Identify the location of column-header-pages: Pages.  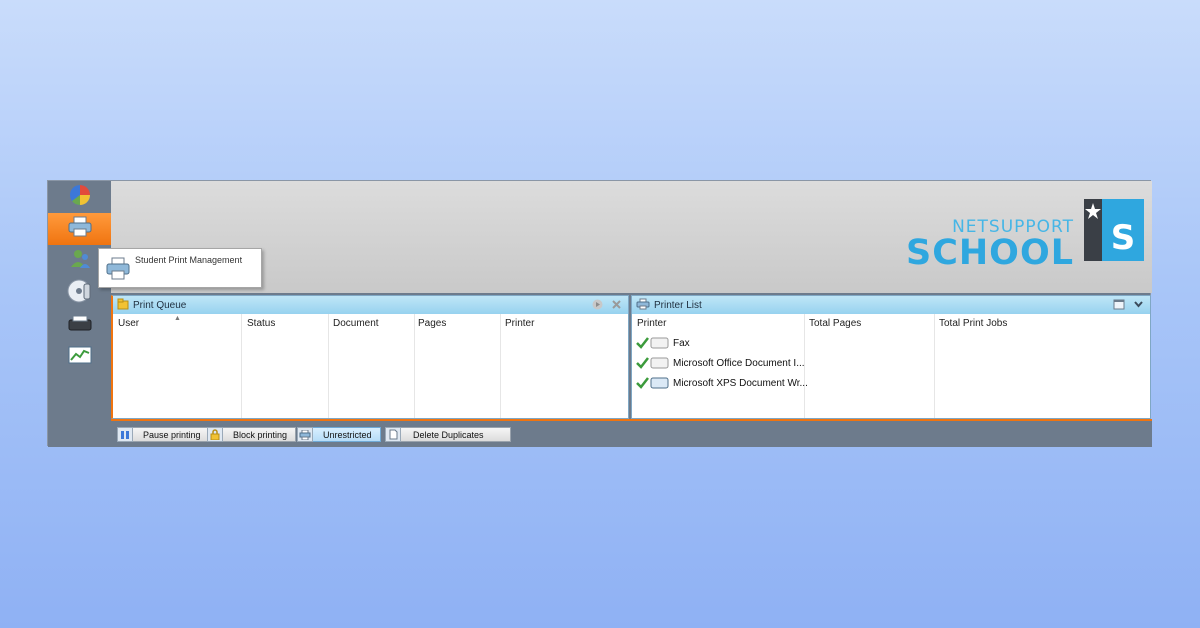
(432, 323).